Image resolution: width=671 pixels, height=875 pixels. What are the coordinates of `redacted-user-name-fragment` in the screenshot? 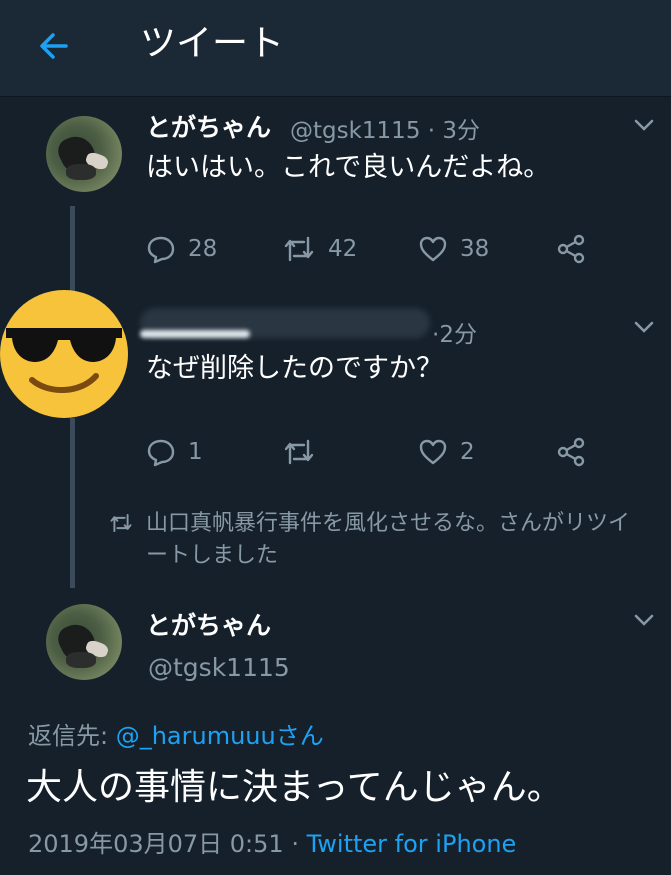 It's located at (195, 334).